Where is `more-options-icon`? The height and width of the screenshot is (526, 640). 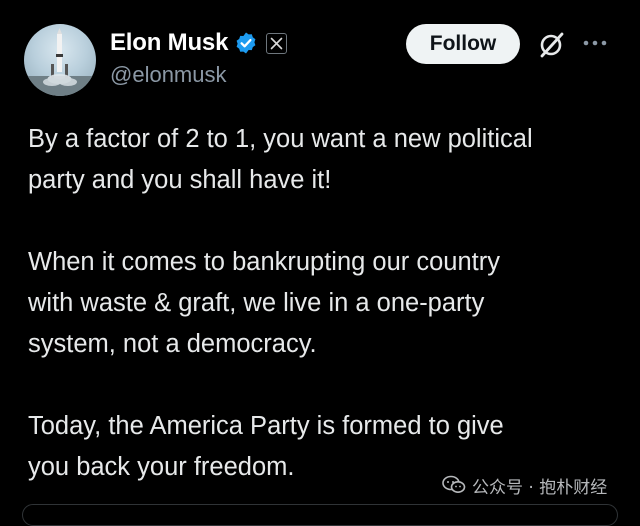
more-options-icon is located at coordinates (595, 43).